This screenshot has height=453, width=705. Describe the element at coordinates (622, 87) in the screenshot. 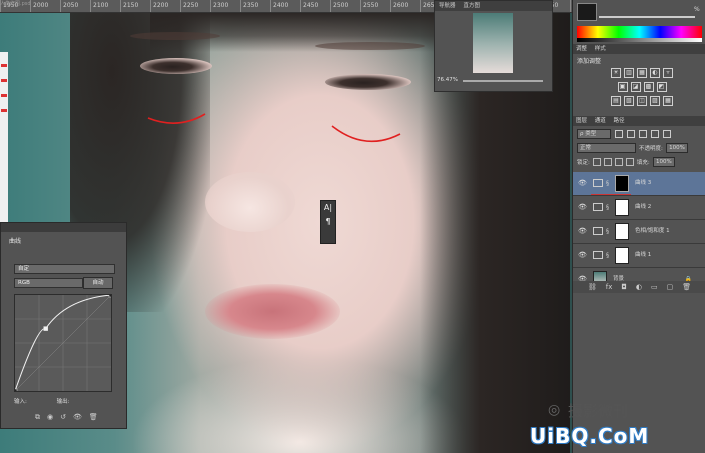

I see `adjustment-type-icon: ▣` at that location.